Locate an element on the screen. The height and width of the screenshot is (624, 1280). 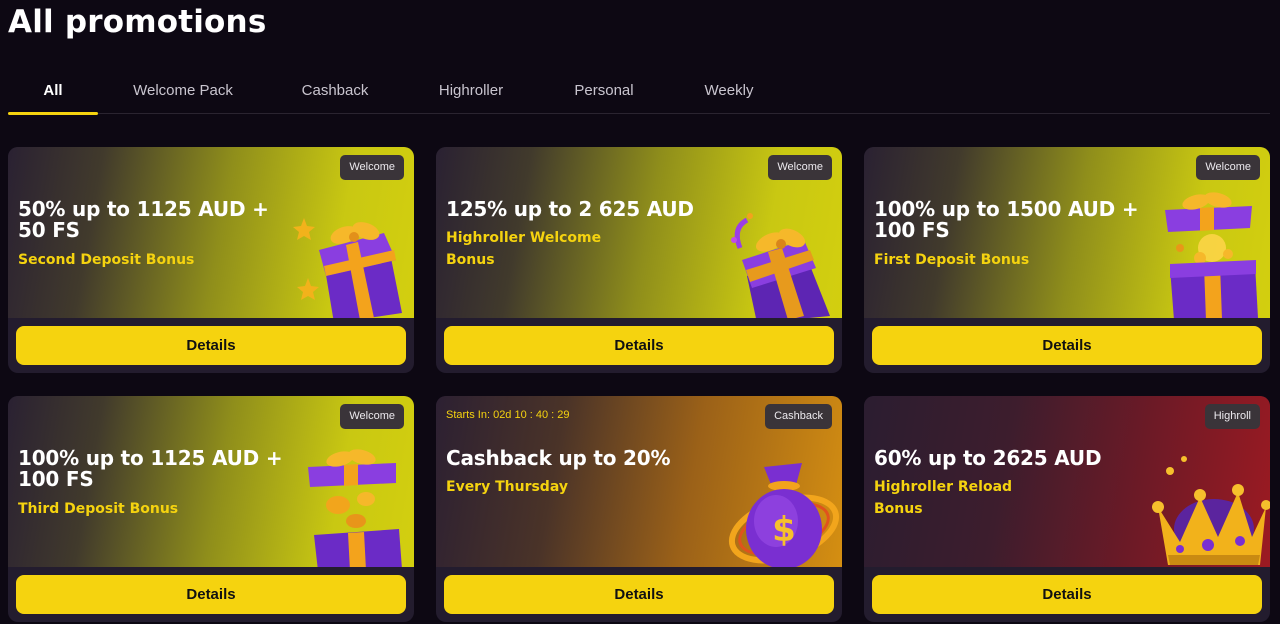
tab-cashback: Cashback is located at coordinates (335, 92).